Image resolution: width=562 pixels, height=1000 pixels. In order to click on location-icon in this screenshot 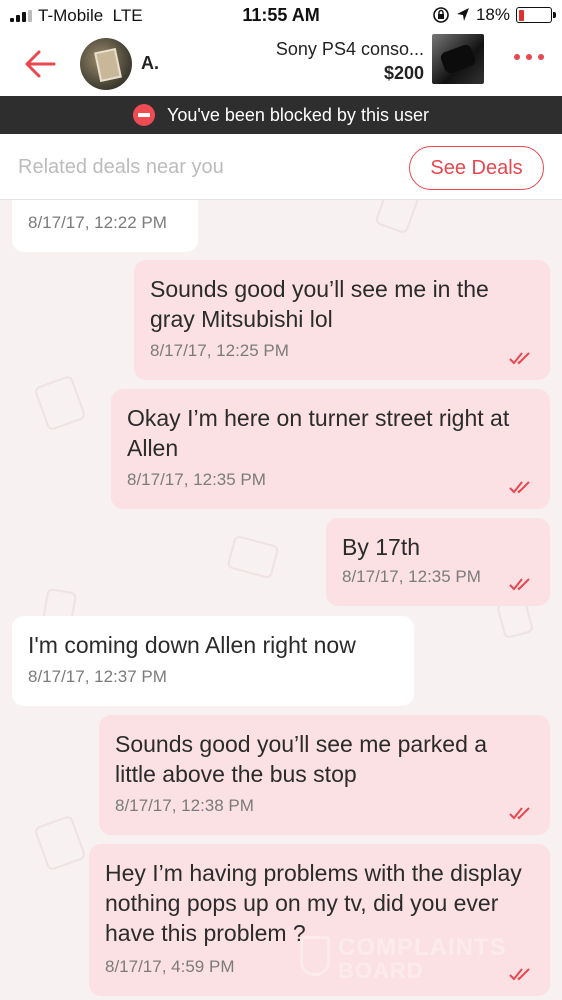, I will do `click(462, 14)`.